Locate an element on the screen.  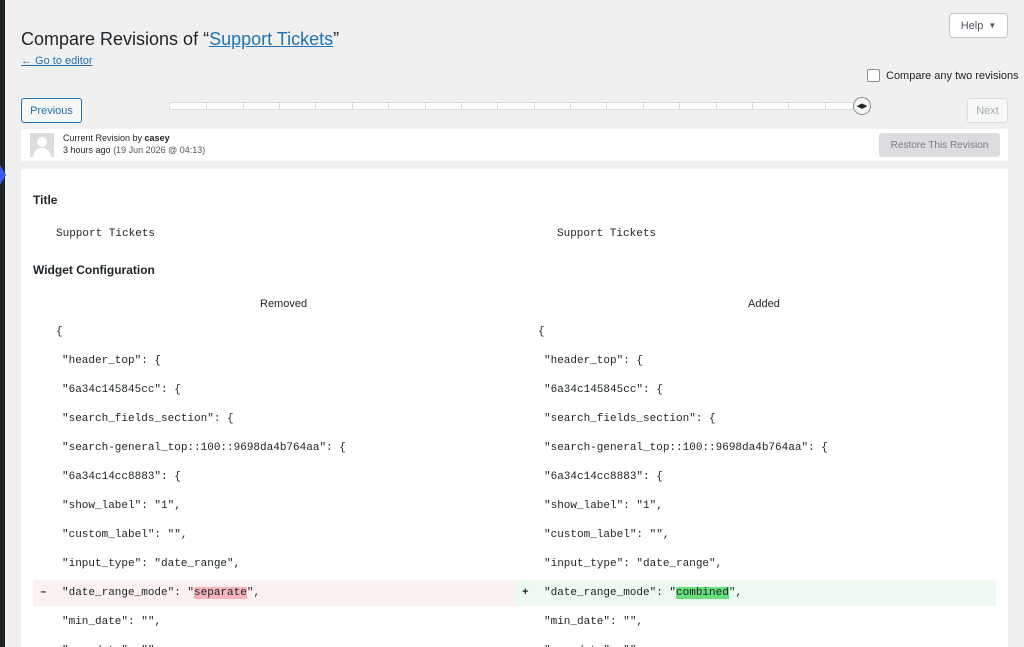
diff-line-left: "header_top": { is located at coordinates (274, 361).